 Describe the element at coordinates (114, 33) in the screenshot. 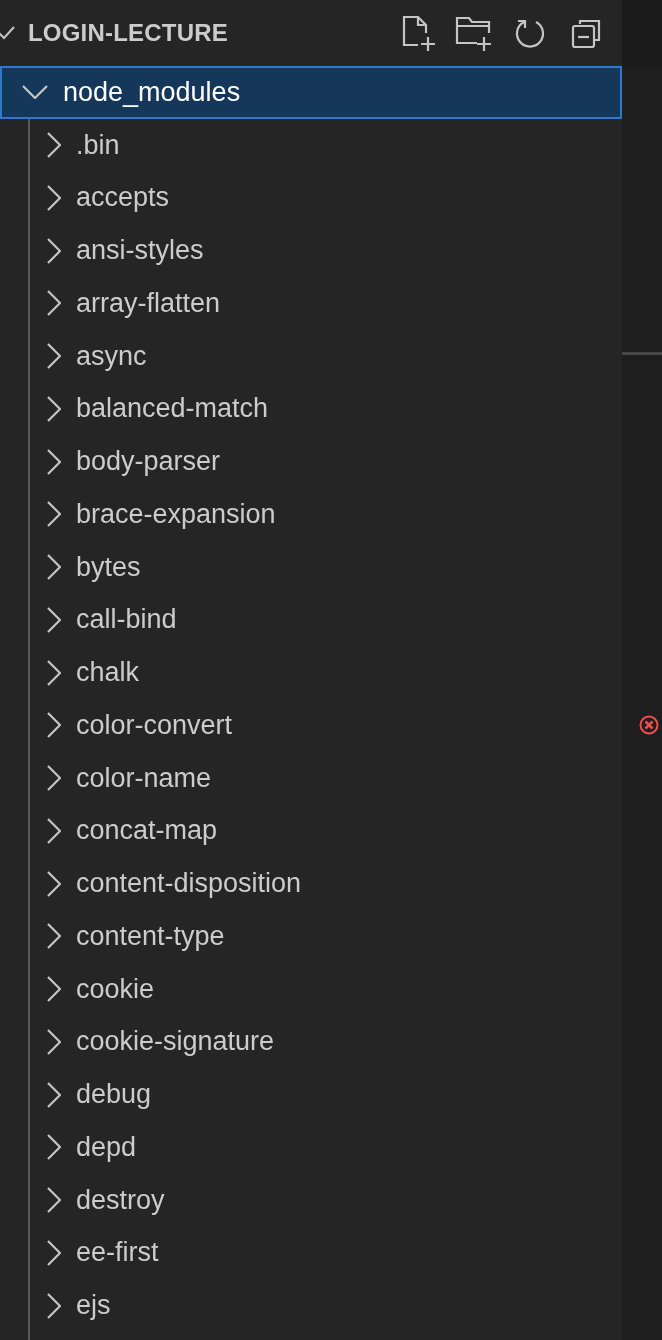

I see `section-header: LOGIN-LECTURE` at that location.